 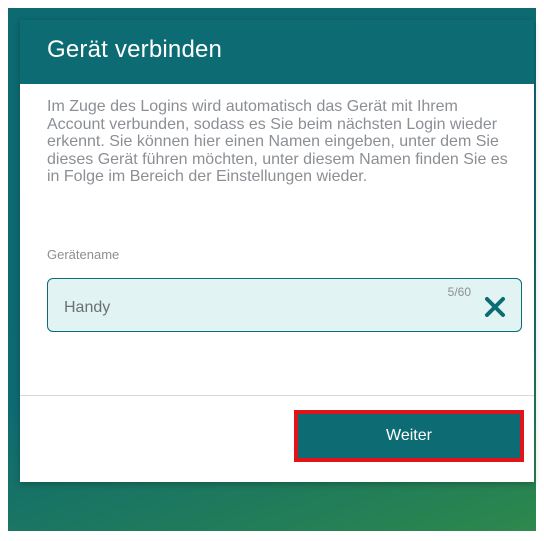 I want to click on dialog-title: Gerät verbinden, so click(x=135, y=49).